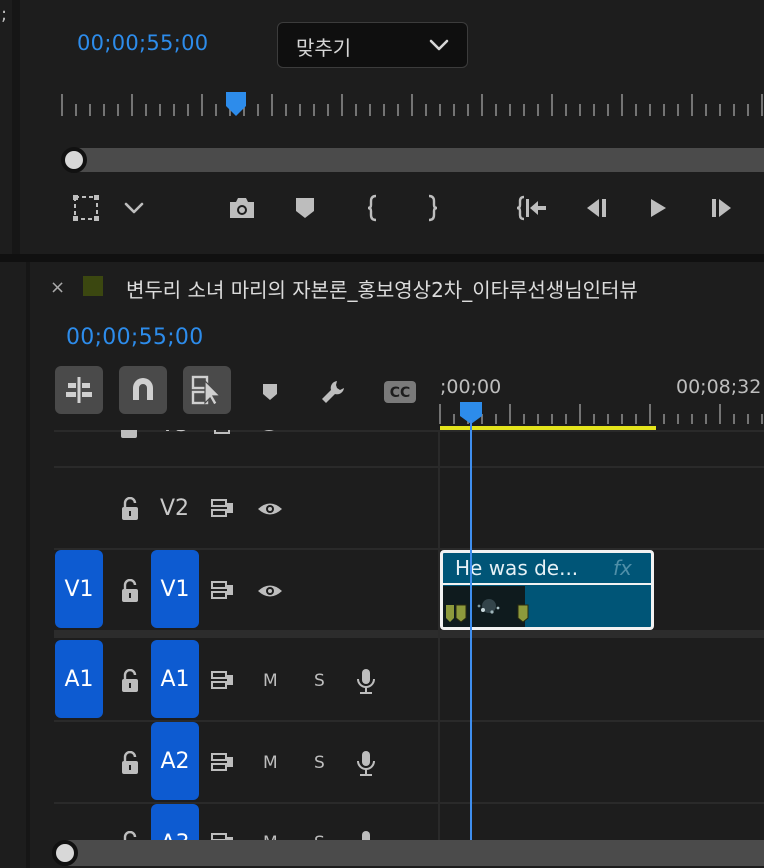 This screenshot has width=764, height=868. What do you see at coordinates (658, 208) in the screenshot?
I see `play-icon` at bounding box center [658, 208].